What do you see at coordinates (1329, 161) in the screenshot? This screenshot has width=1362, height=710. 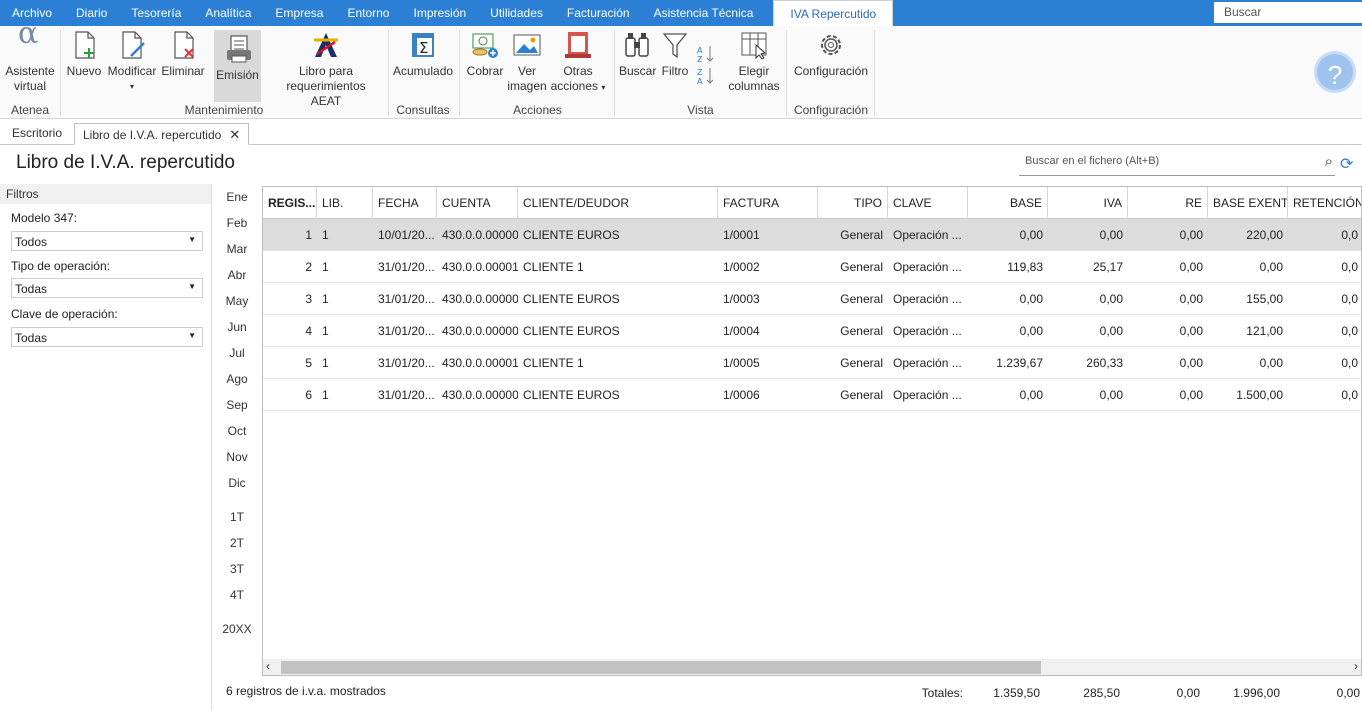 I see `search-icon: ⌕` at bounding box center [1329, 161].